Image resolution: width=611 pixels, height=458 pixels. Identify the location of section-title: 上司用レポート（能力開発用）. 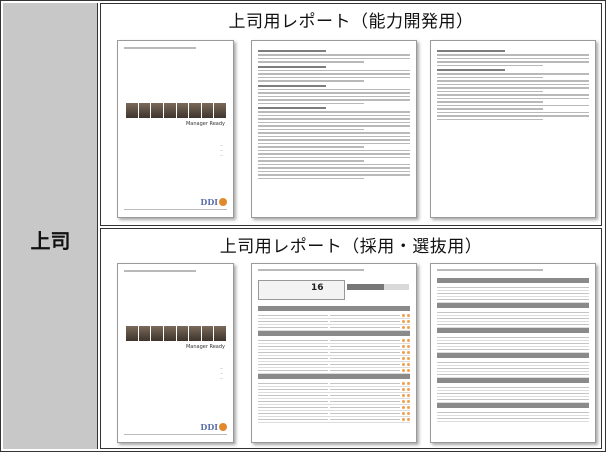
(351, 22).